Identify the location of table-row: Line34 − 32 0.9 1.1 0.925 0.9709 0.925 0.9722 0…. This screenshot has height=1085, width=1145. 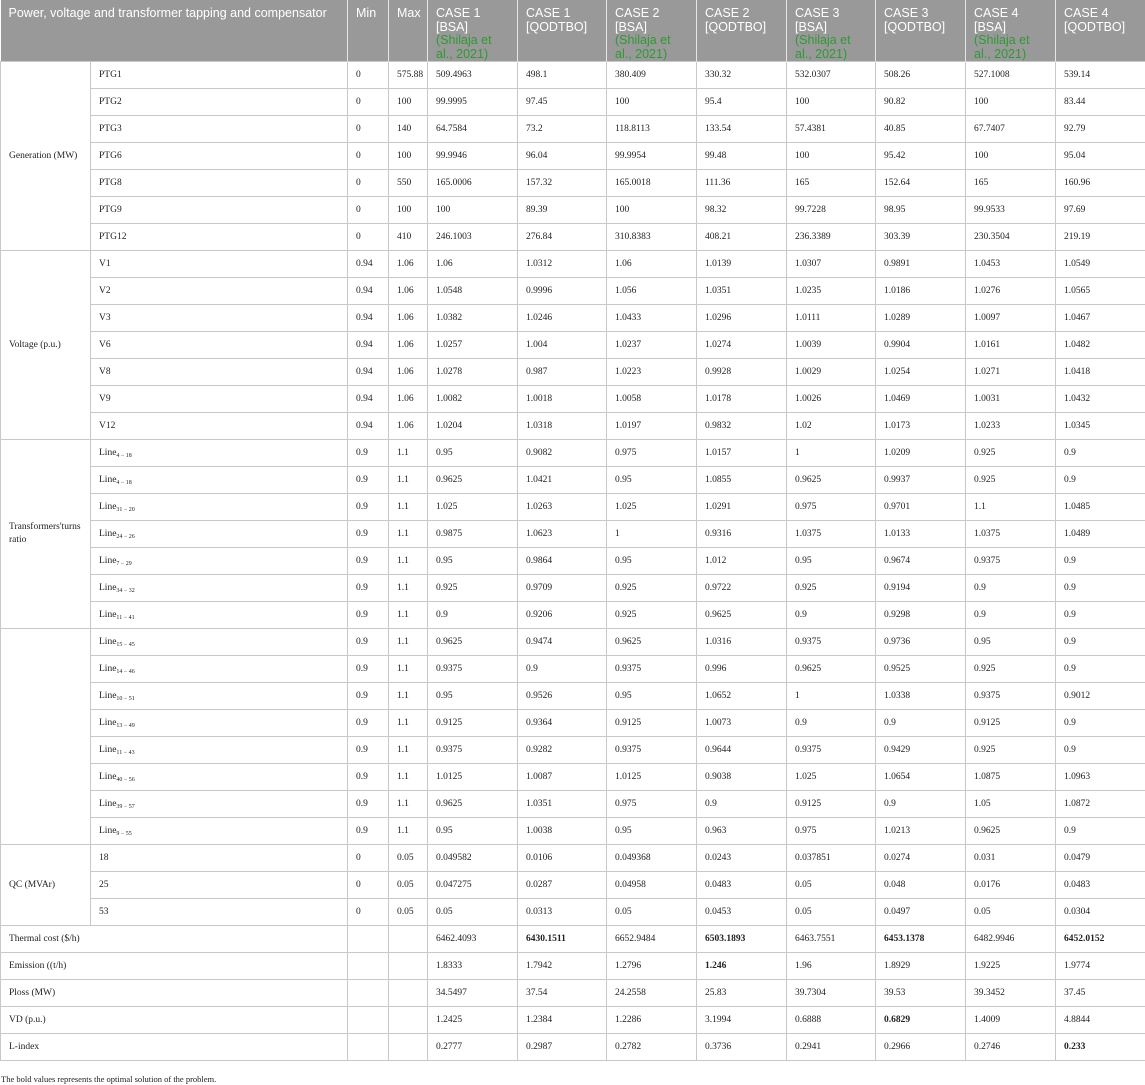
(573, 588).